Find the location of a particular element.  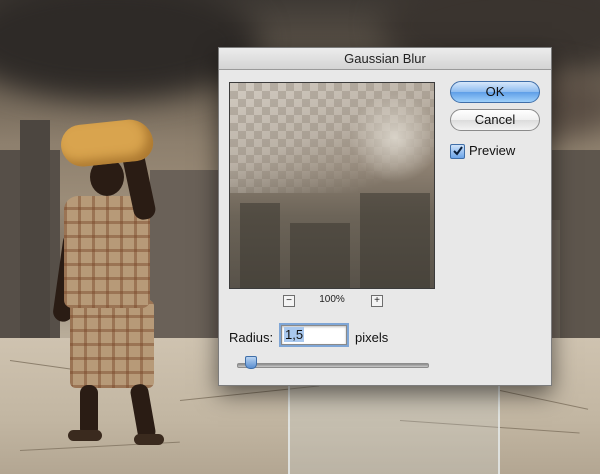

preview-checkbox is located at coordinates (457, 151).